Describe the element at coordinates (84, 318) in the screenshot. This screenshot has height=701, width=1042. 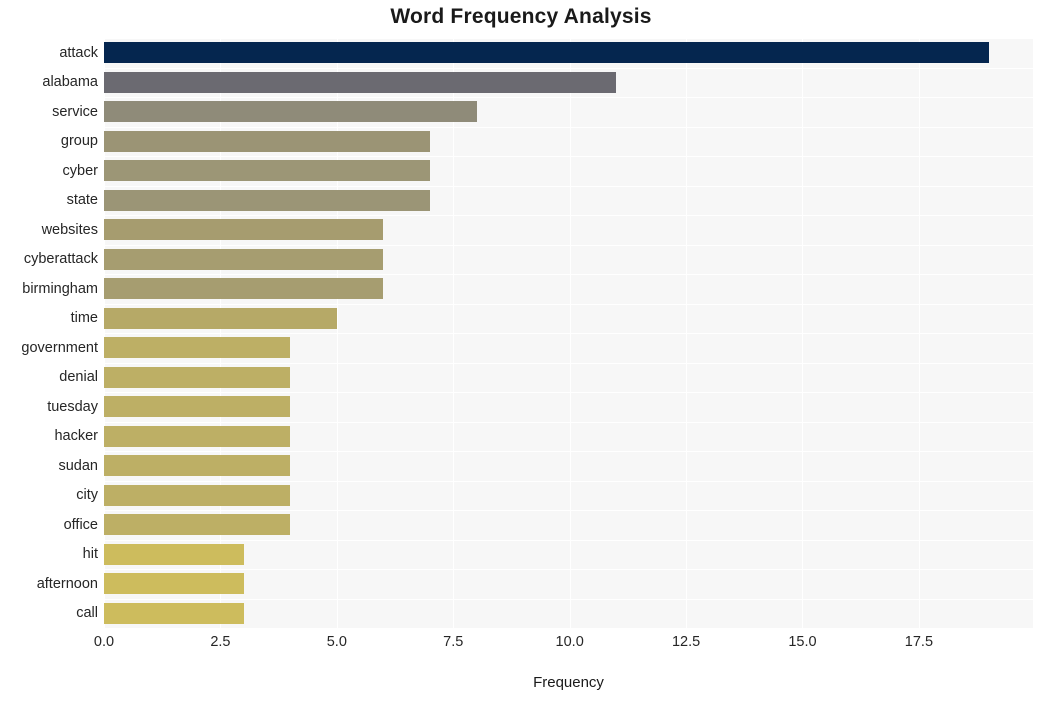
I see `y-tick-label: time` at that location.